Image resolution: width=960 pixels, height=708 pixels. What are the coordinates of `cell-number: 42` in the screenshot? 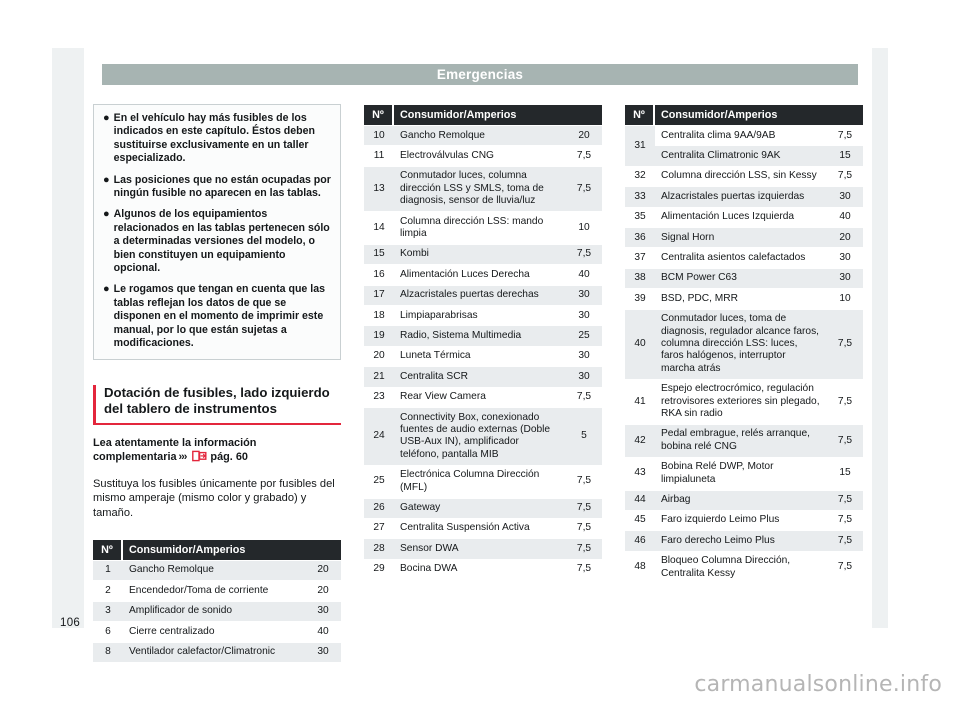 It's located at (640, 440).